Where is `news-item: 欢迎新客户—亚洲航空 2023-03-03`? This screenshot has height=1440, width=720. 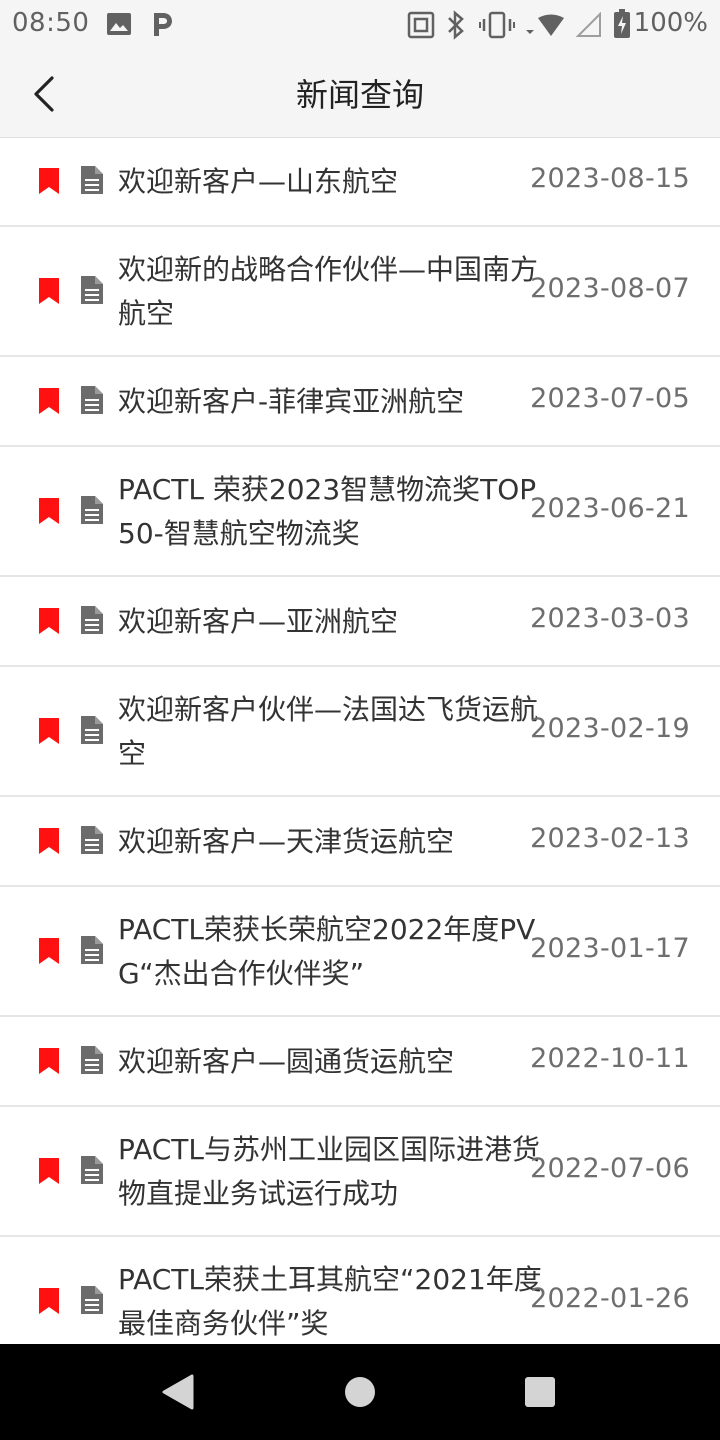 news-item: 欢迎新客户—亚洲航空 2023-03-03 is located at coordinates (360, 622).